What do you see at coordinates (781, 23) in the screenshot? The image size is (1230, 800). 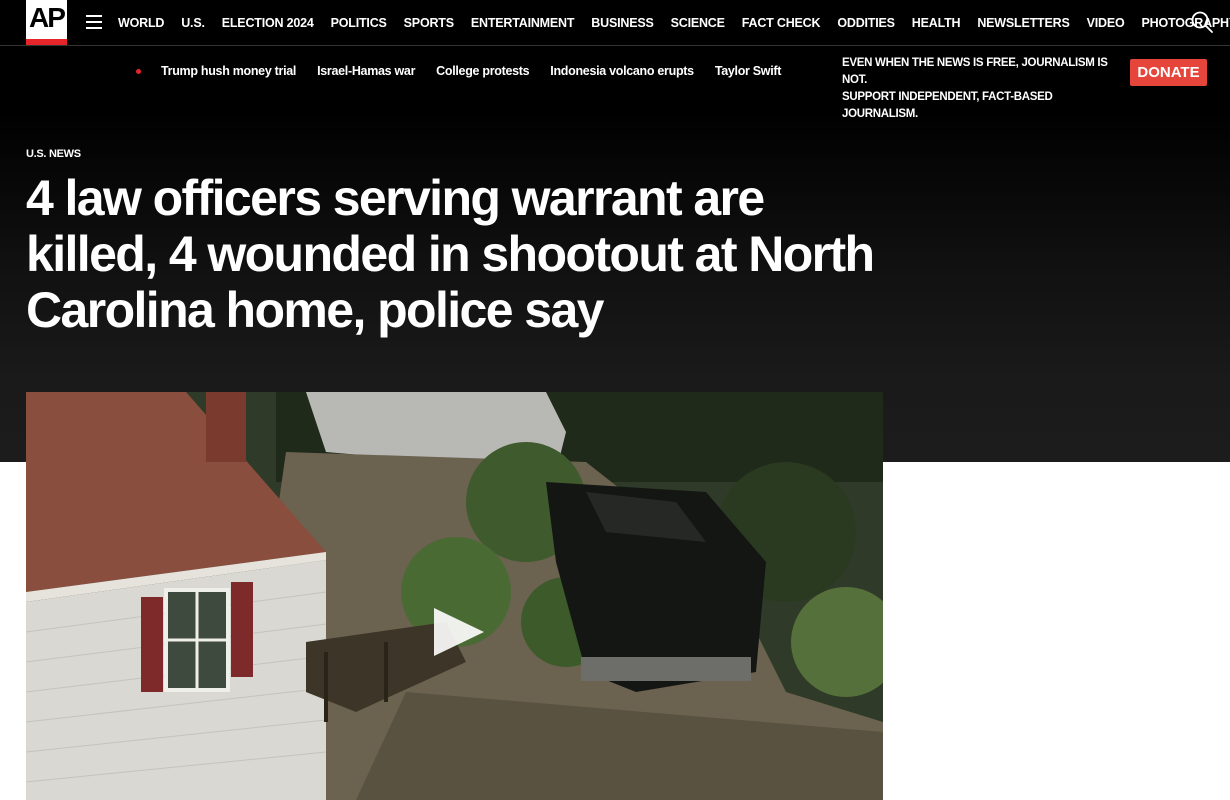 I see `nav-item-fact-check: FACT CHECK` at bounding box center [781, 23].